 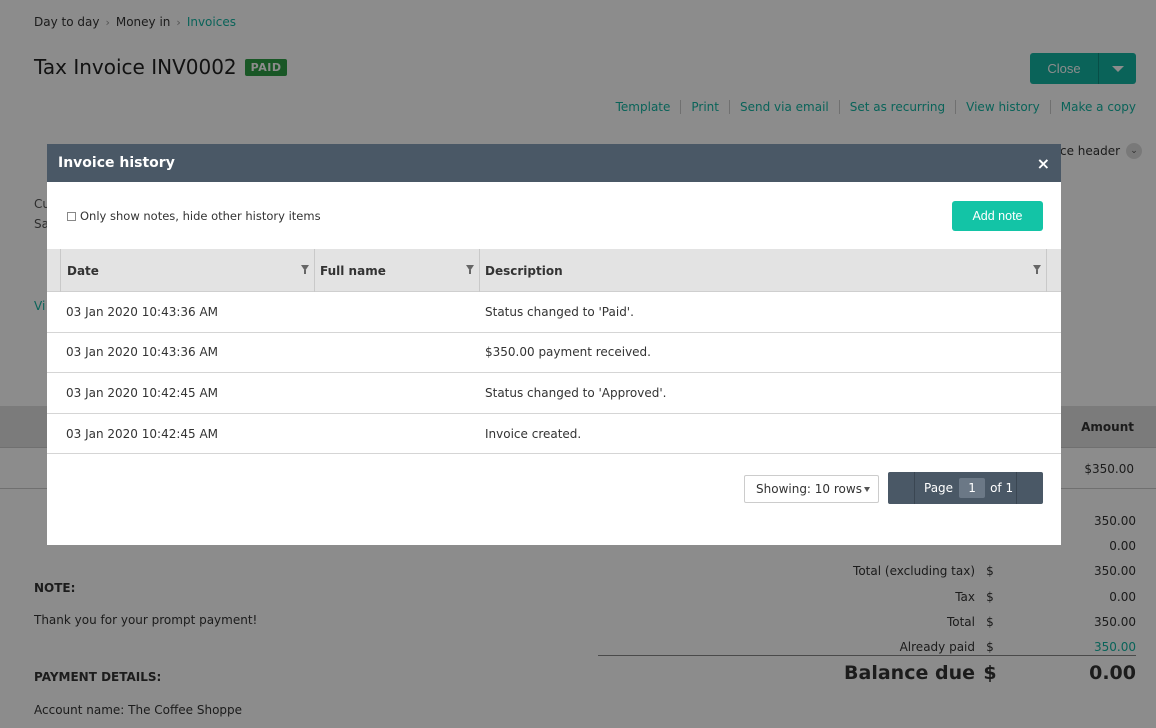 I want to click on caret-down-icon, so click(x=867, y=489).